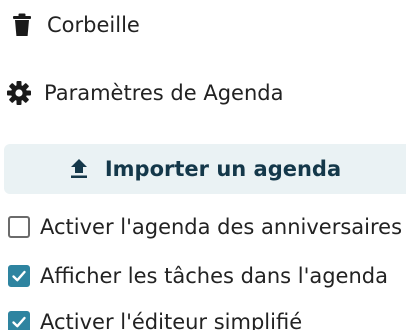 The image size is (406, 330). What do you see at coordinates (79, 169) in the screenshot?
I see `upload-icon` at bounding box center [79, 169].